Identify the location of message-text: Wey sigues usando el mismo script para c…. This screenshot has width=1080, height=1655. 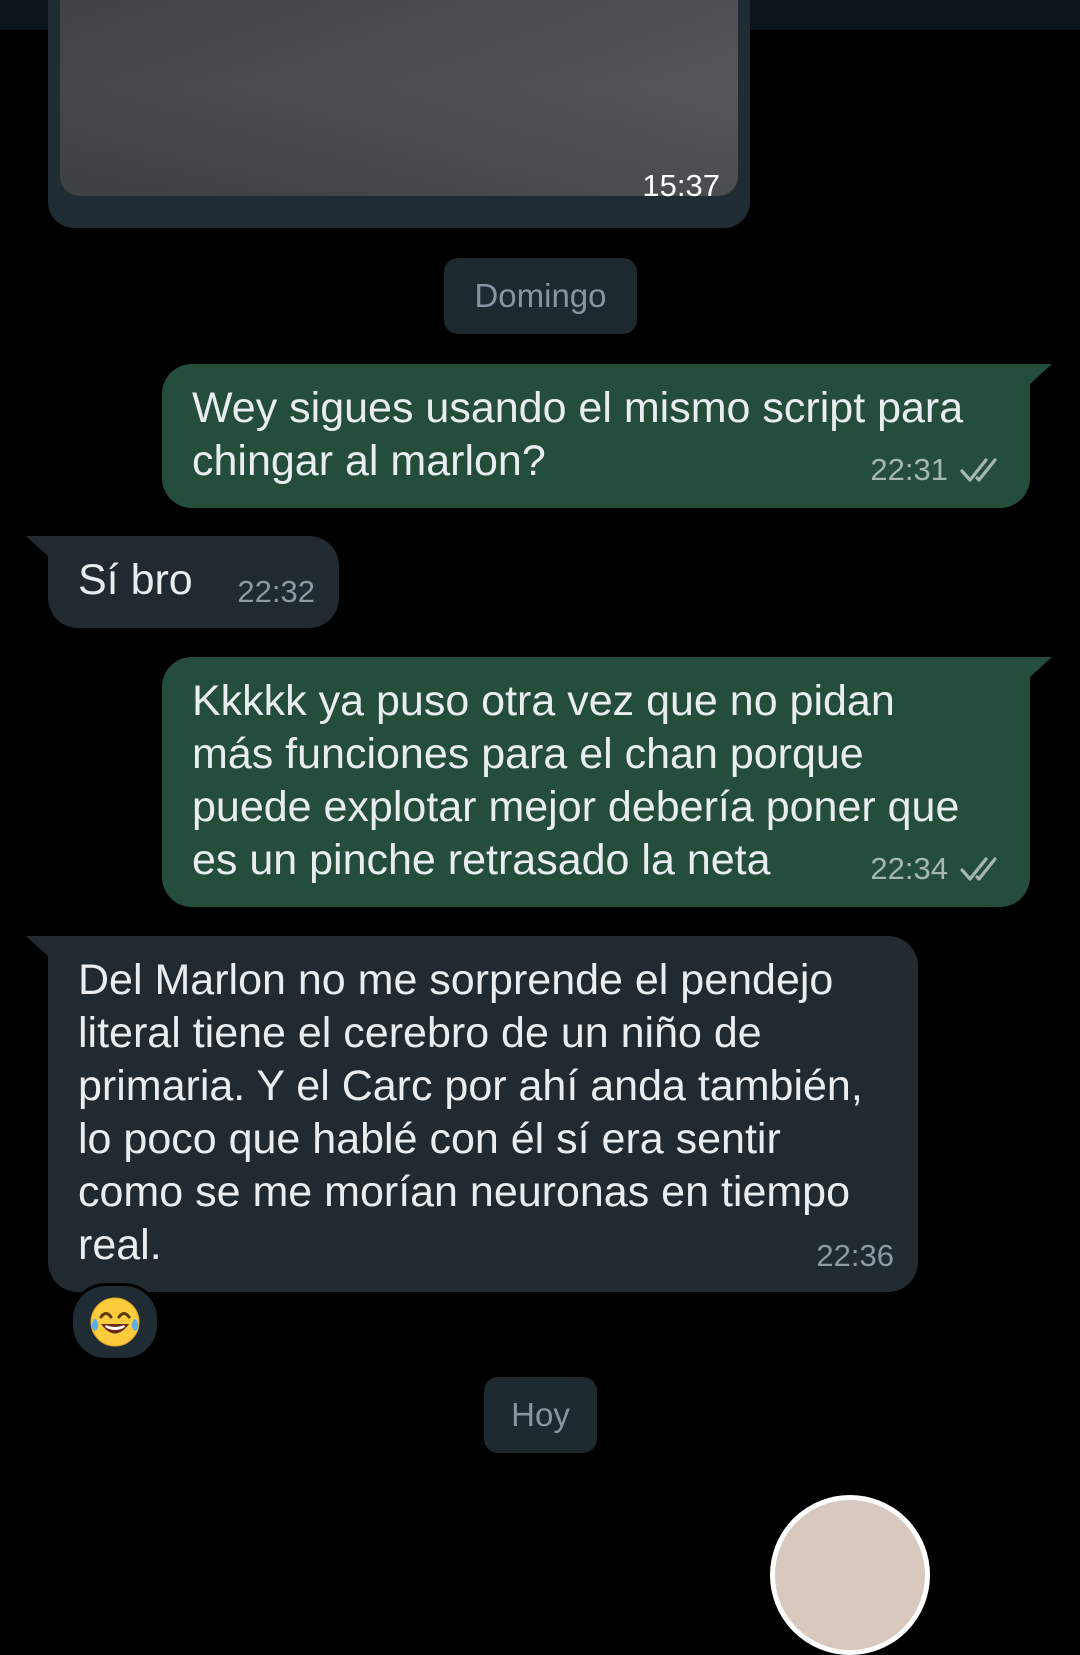
(578, 434).